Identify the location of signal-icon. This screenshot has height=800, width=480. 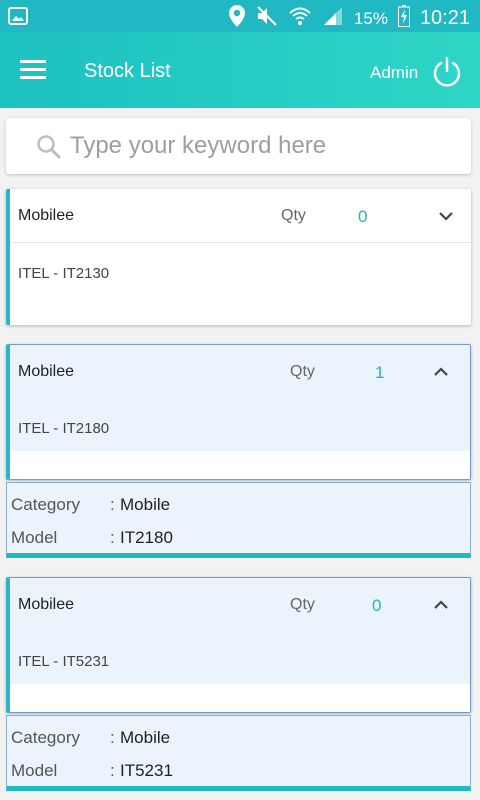
(333, 18).